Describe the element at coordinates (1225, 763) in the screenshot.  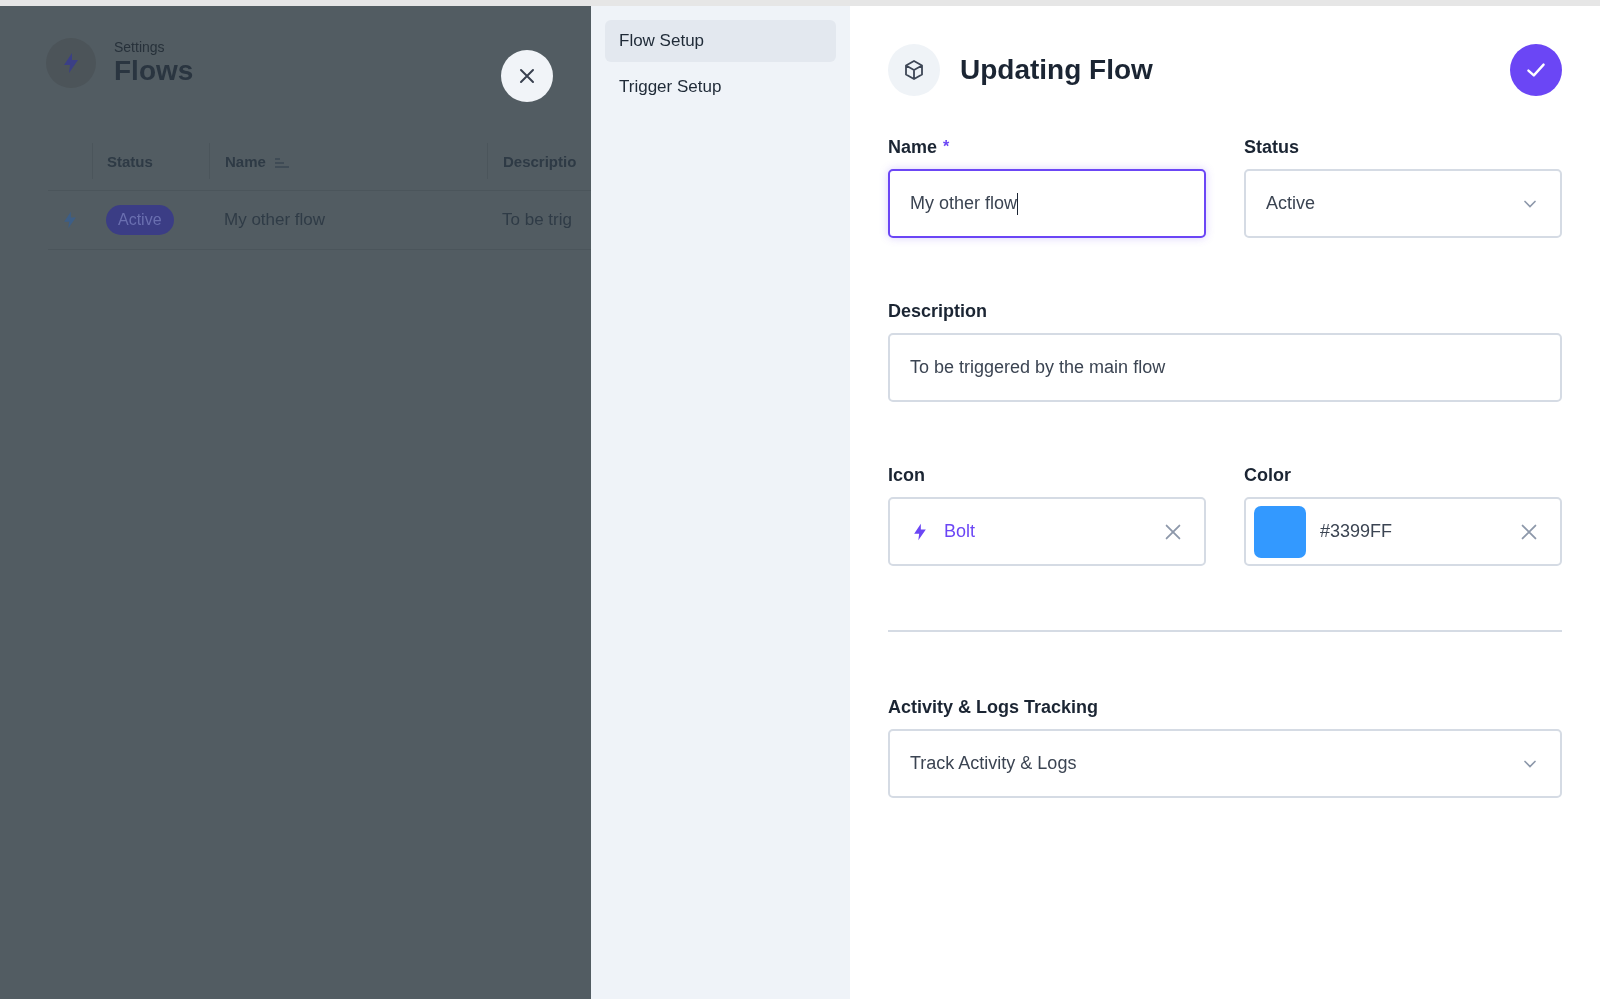
I see `select-field: Track Activity & Logs` at that location.